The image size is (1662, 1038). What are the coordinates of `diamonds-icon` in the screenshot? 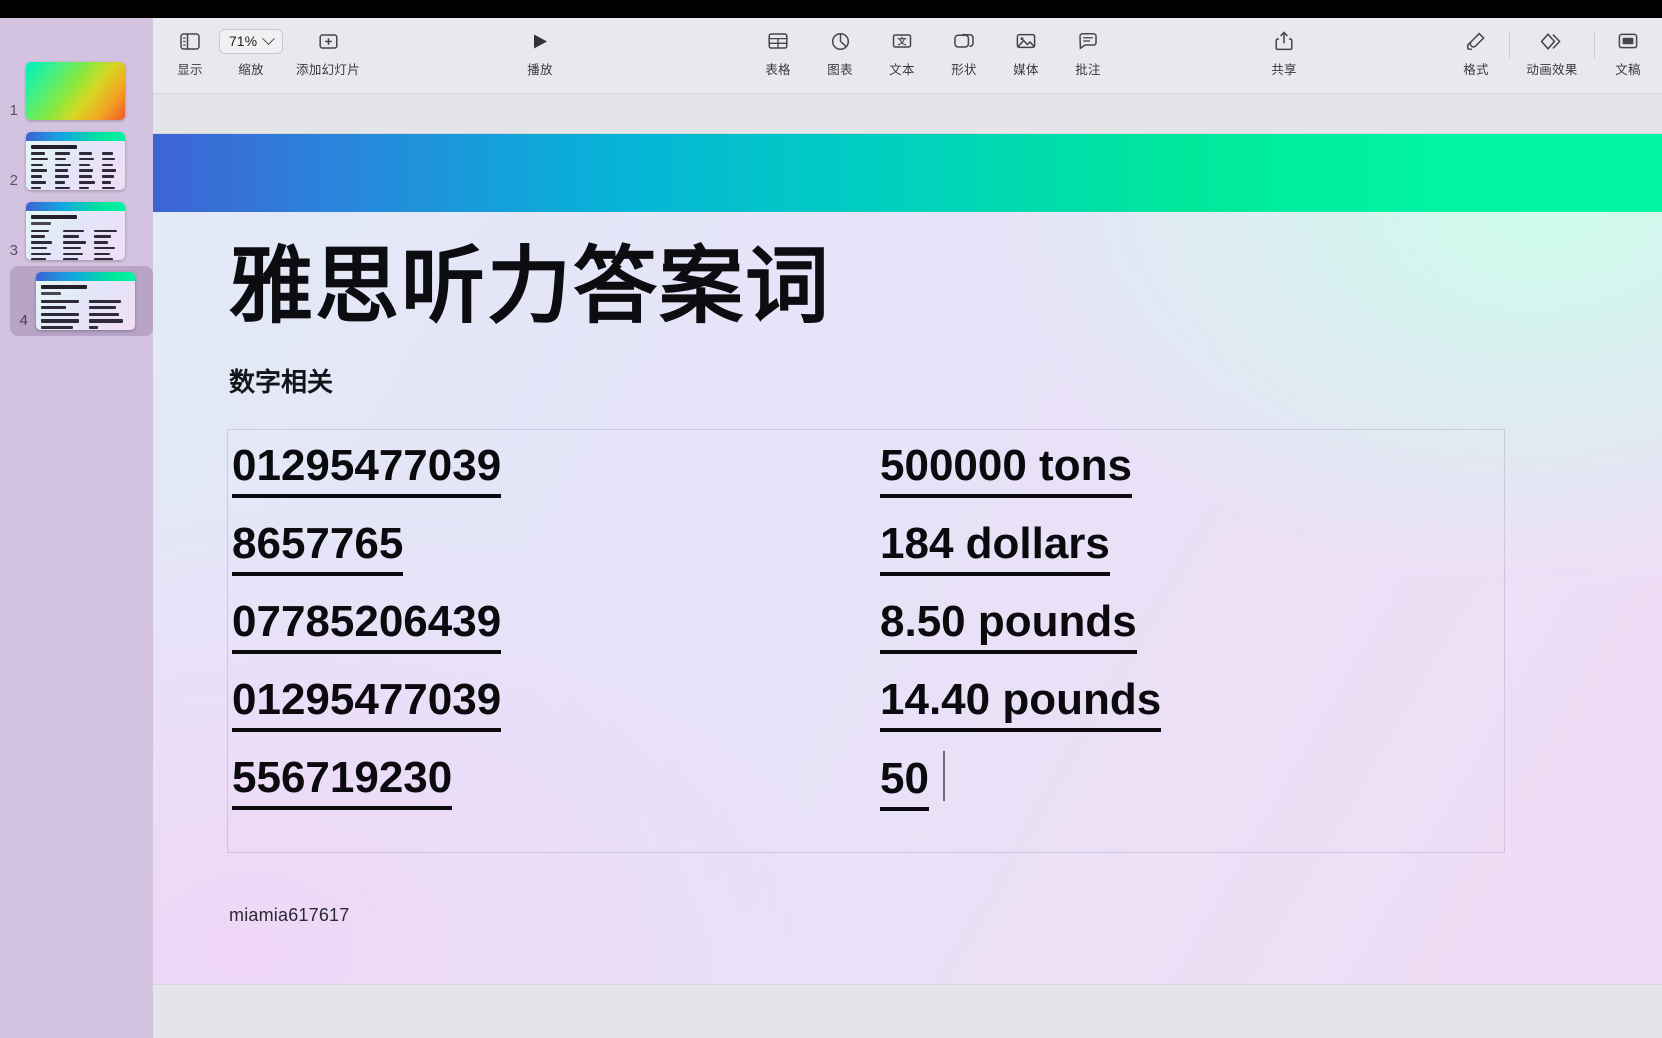 It's located at (1552, 41).